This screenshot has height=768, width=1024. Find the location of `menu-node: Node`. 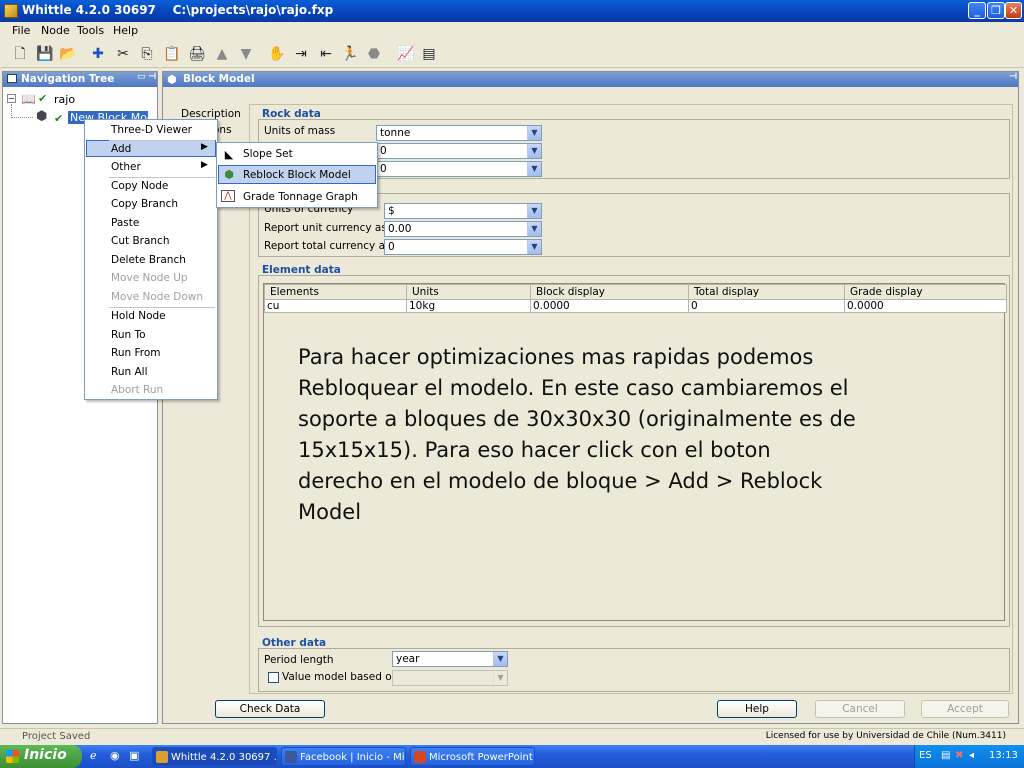

menu-node: Node is located at coordinates (55, 30).